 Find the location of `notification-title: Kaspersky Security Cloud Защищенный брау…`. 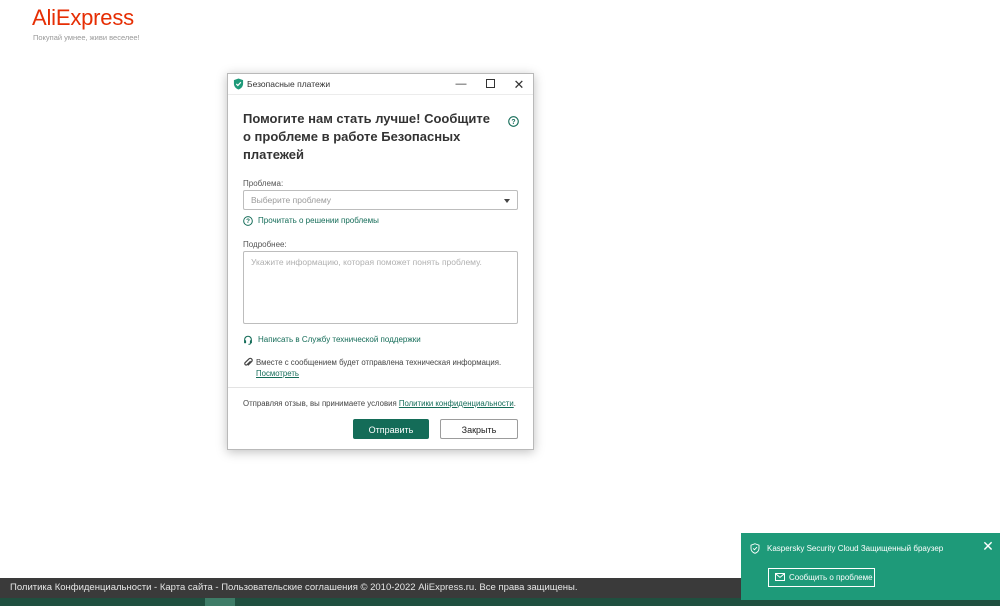

notification-title: Kaspersky Security Cloud Защищенный брау… is located at coordinates (855, 548).